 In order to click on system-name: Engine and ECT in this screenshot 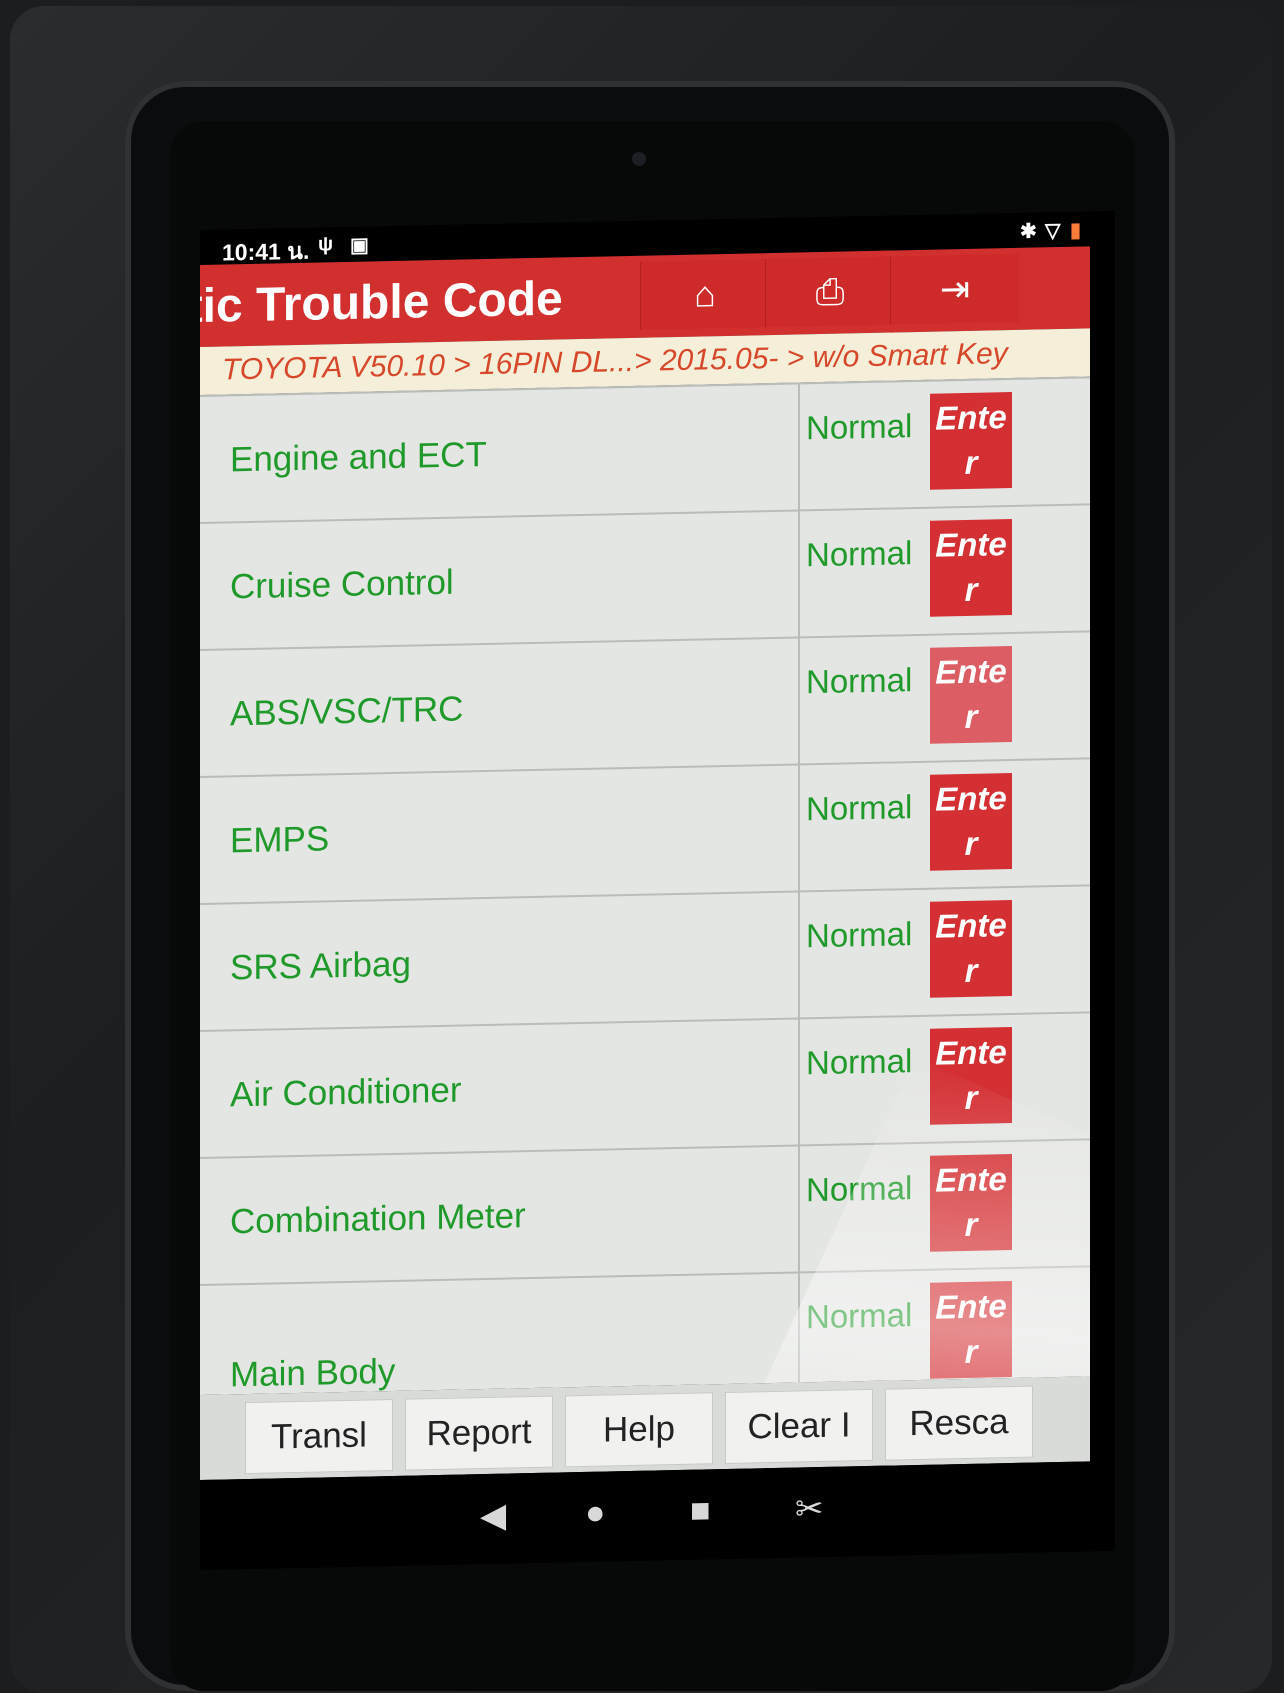, I will do `click(358, 457)`.